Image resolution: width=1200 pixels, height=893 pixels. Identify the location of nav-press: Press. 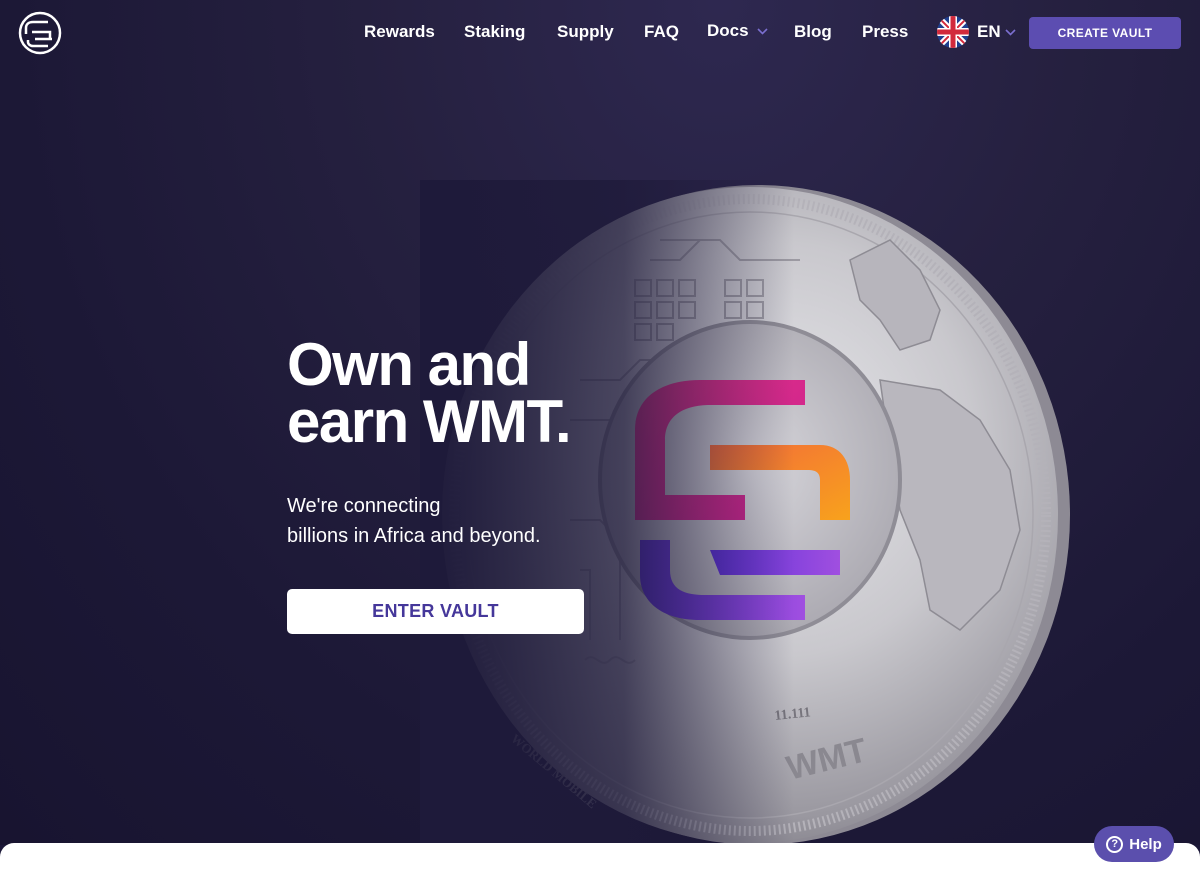
(885, 32).